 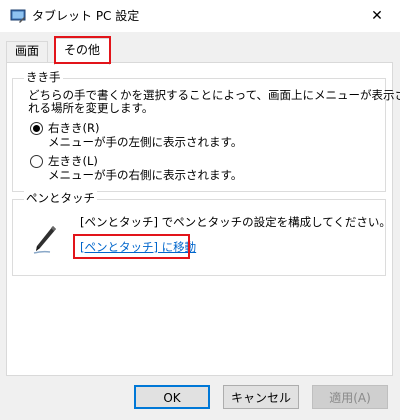 What do you see at coordinates (73, 128) in the screenshot?
I see `right-handed-label: 右きき(R)` at bounding box center [73, 128].